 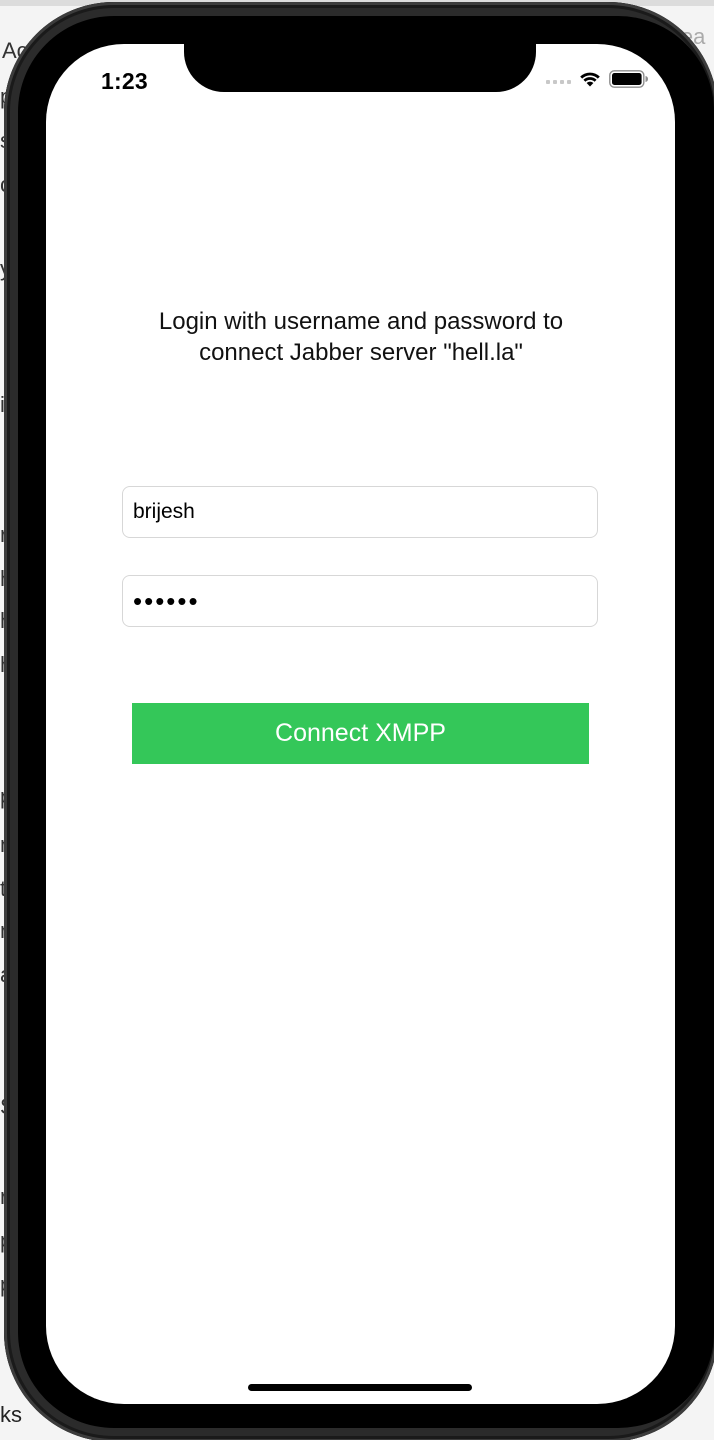 I want to click on instructions-line-1: Login with username and password to, so click(x=361, y=321).